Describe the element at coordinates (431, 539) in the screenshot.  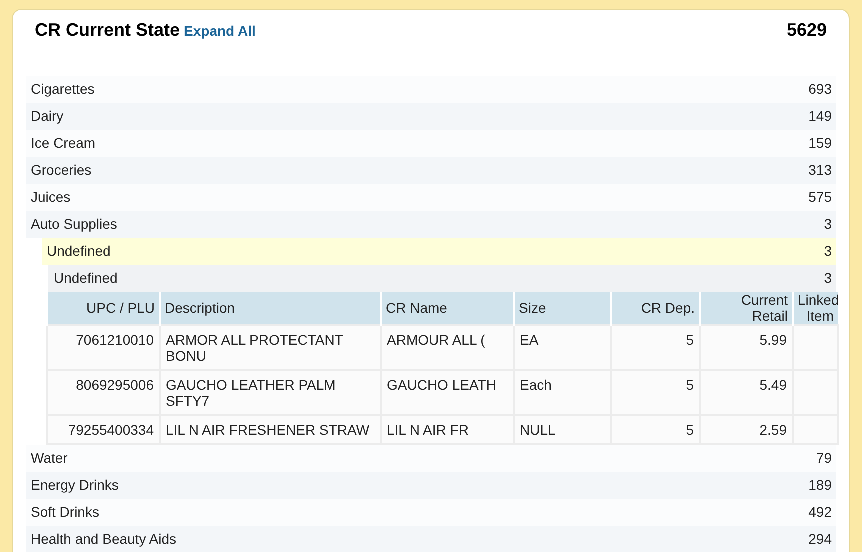
I see `category-row: Health and Beauty Aids 294` at that location.